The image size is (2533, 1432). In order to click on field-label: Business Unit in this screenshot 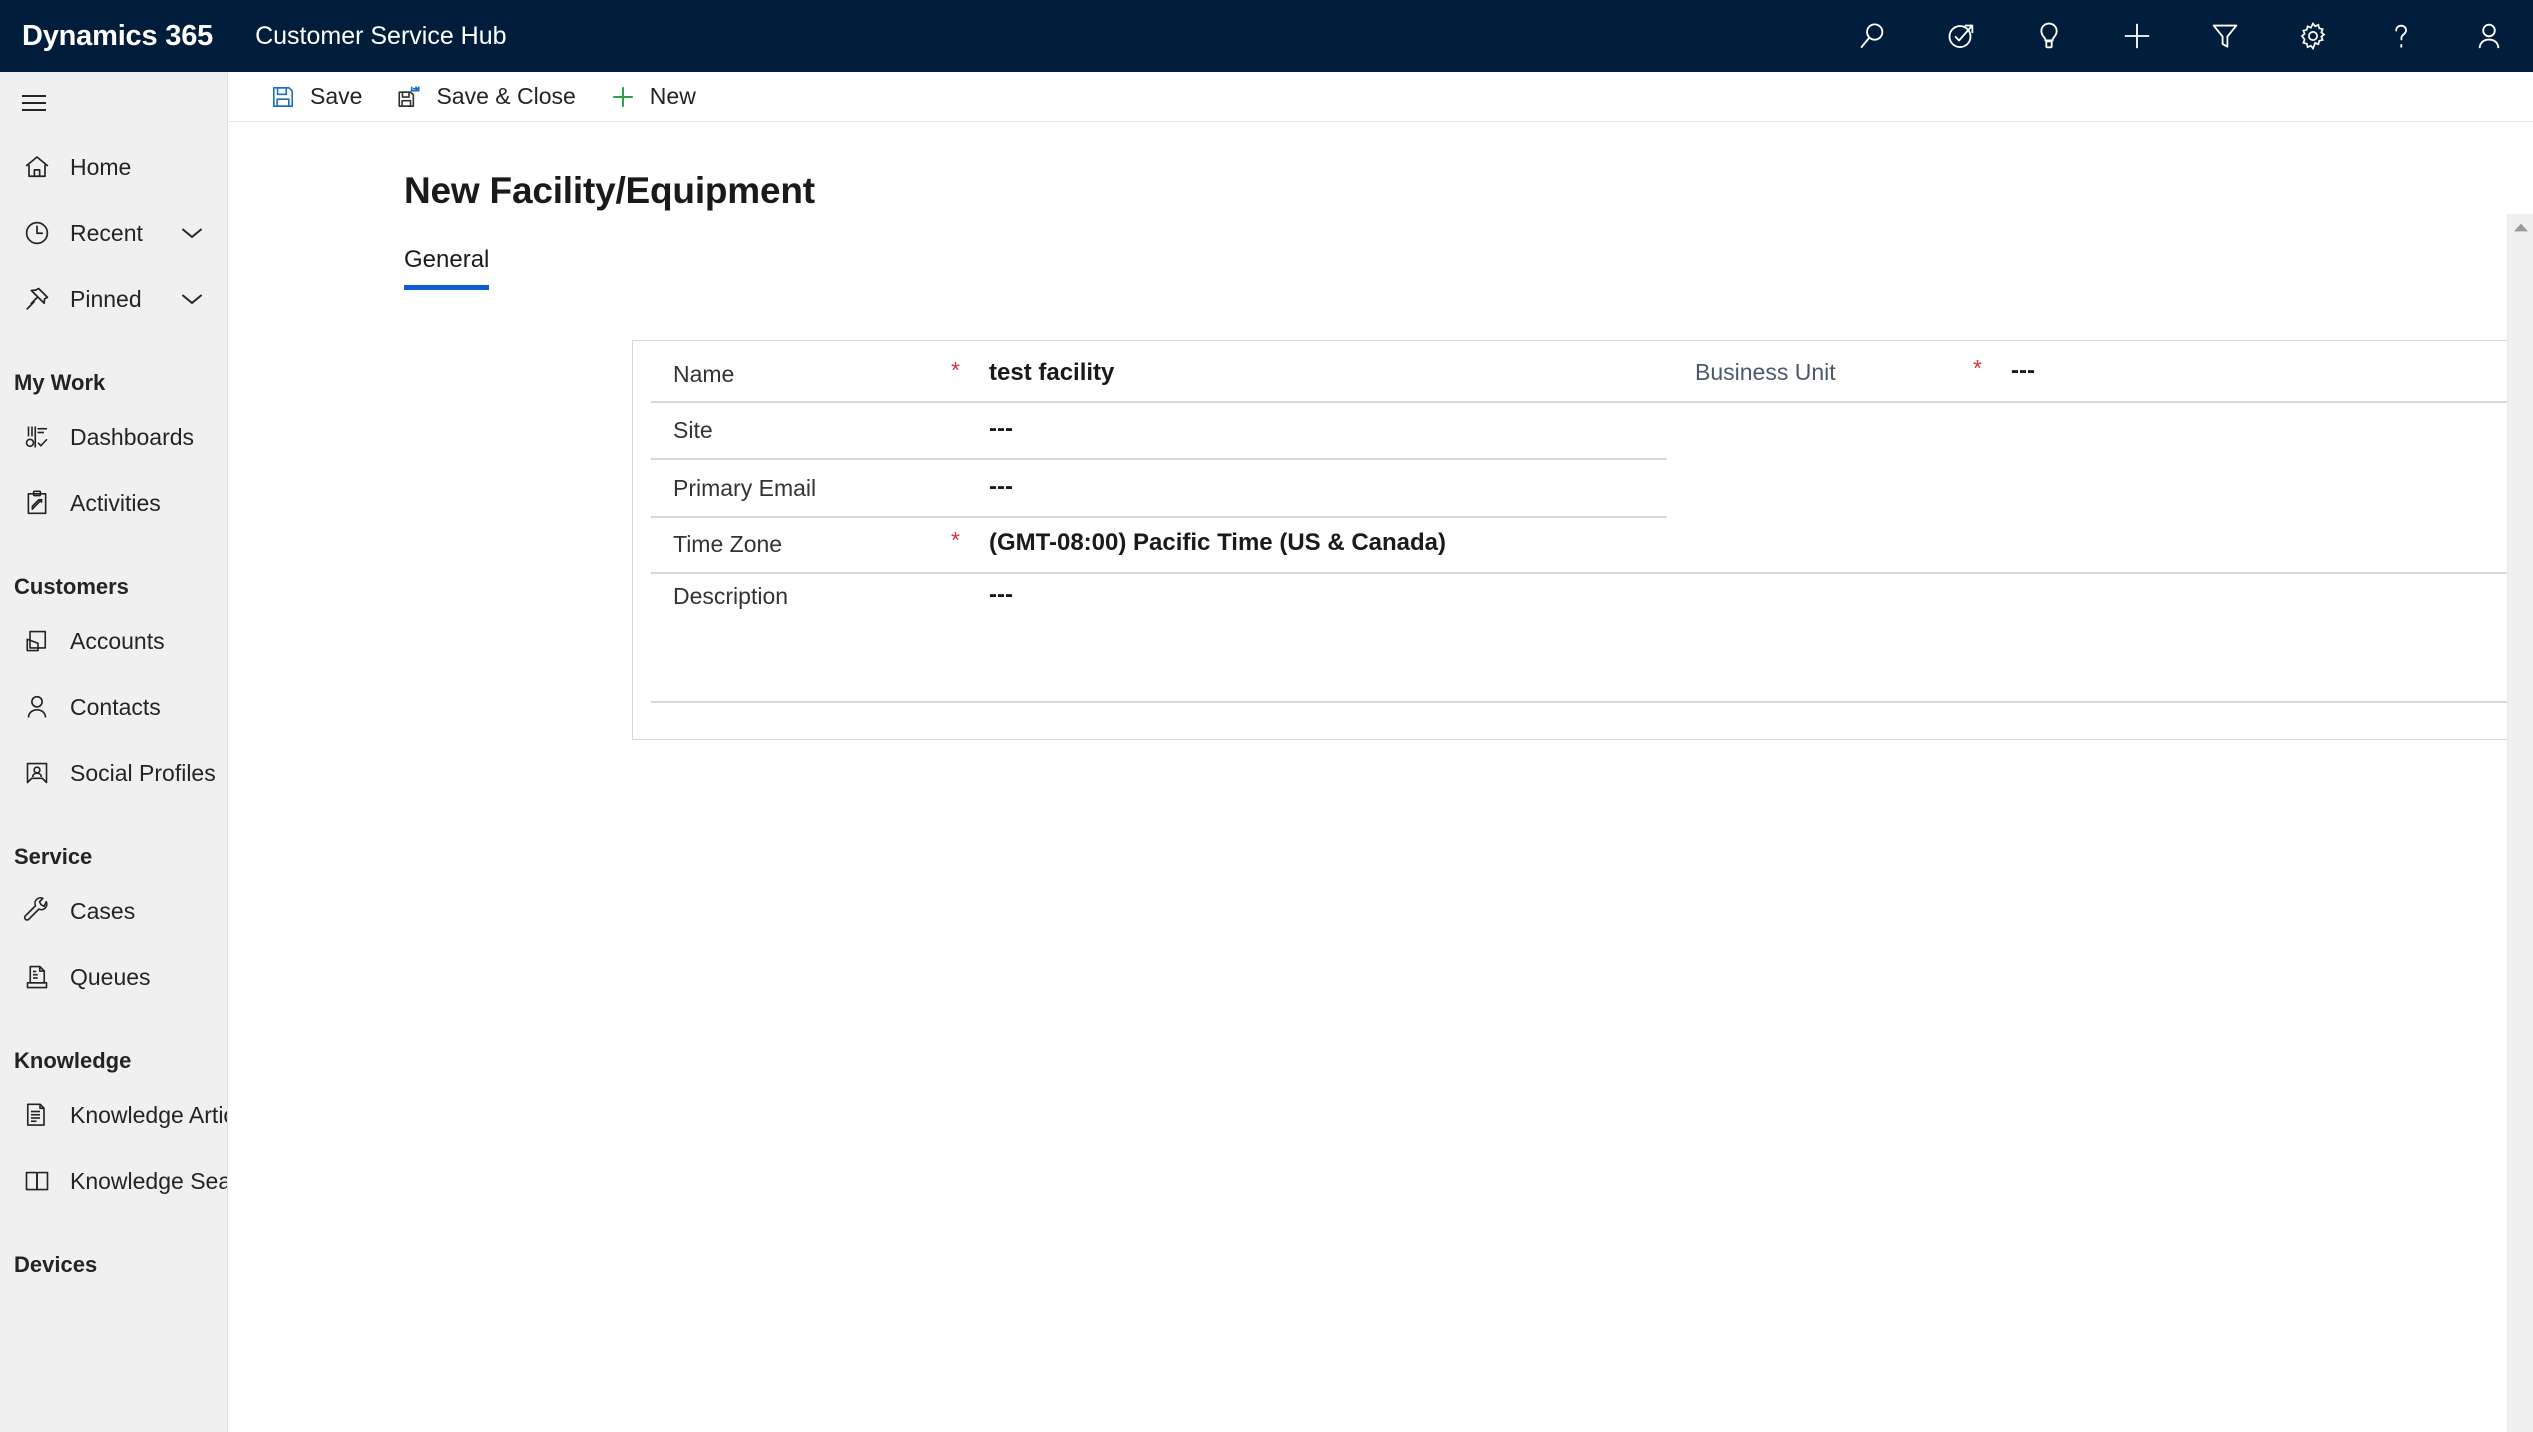, I will do `click(1765, 372)`.